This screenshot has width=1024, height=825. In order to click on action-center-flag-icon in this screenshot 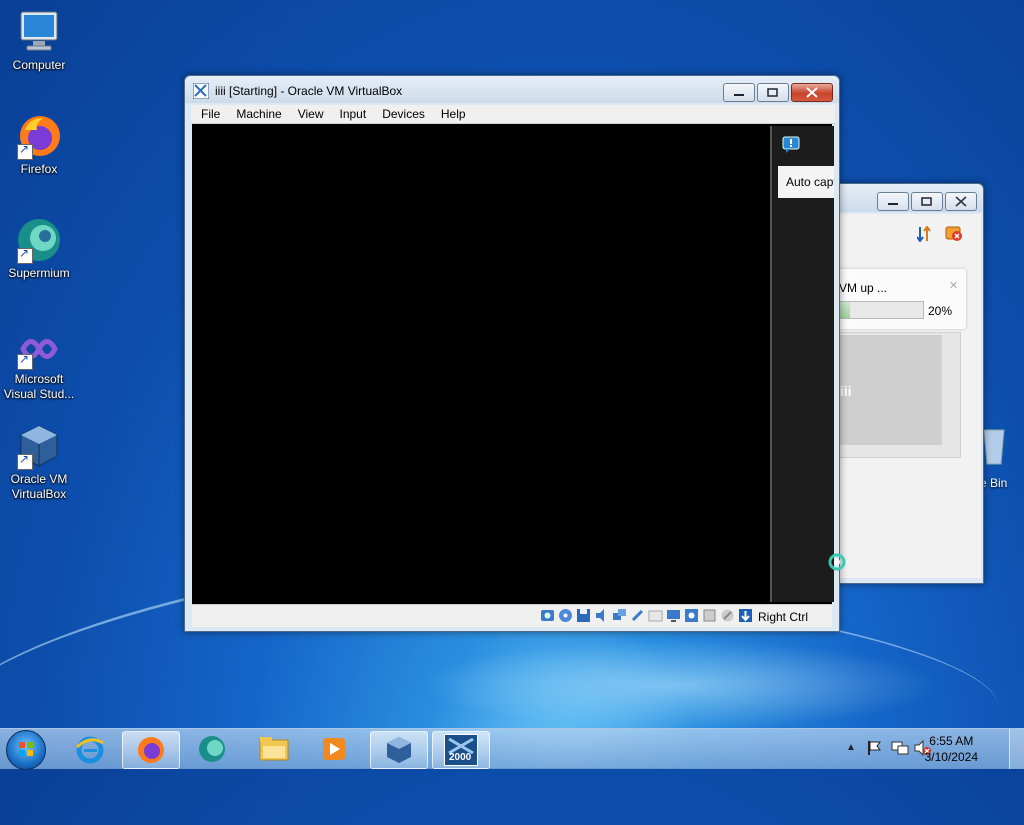, I will do `click(874, 748)`.